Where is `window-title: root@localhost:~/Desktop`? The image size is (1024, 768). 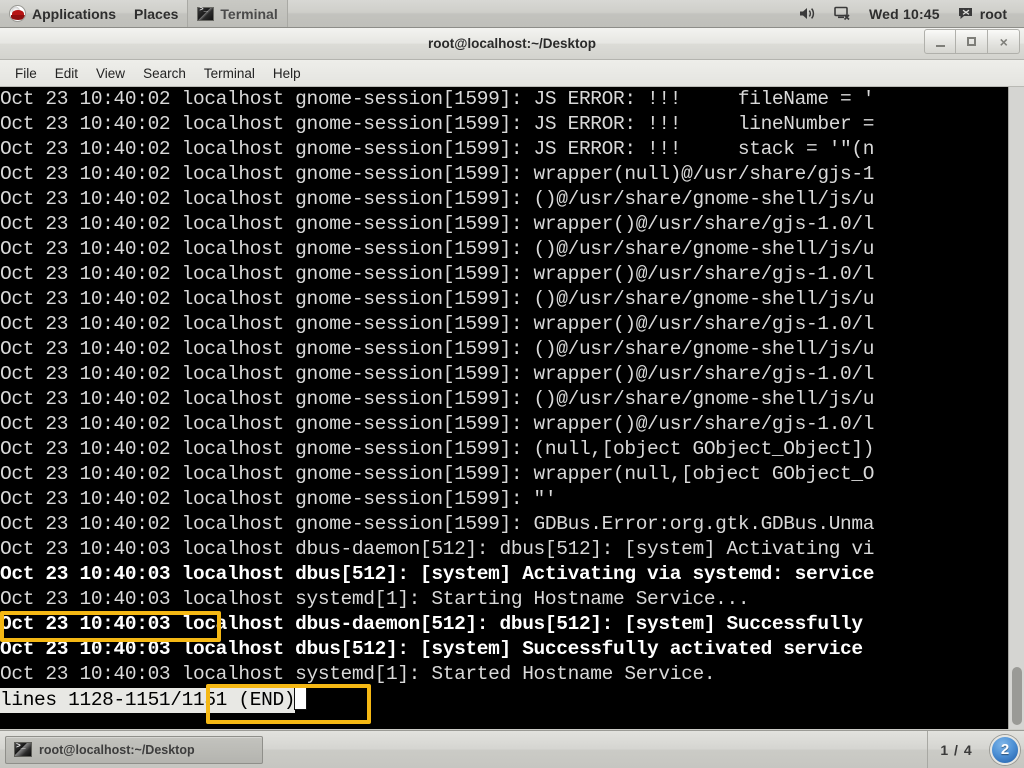
window-title: root@localhost:~/Desktop is located at coordinates (512, 43).